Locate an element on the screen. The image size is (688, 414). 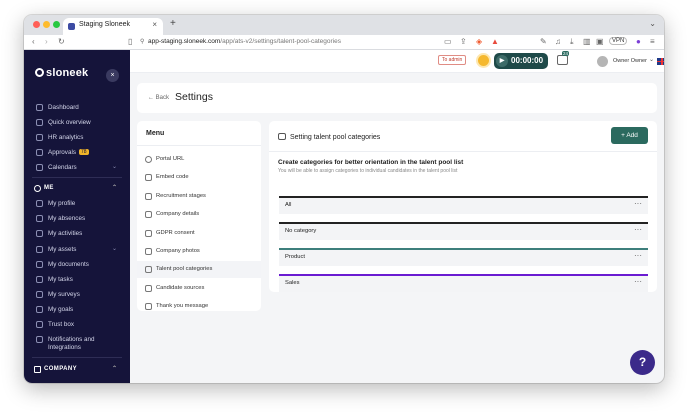
brave-shield-icon: ◈ is located at coordinates (479, 41).